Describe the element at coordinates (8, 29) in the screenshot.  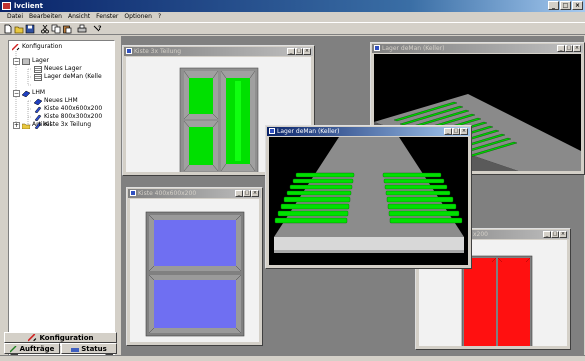
I see `new-icon` at that location.